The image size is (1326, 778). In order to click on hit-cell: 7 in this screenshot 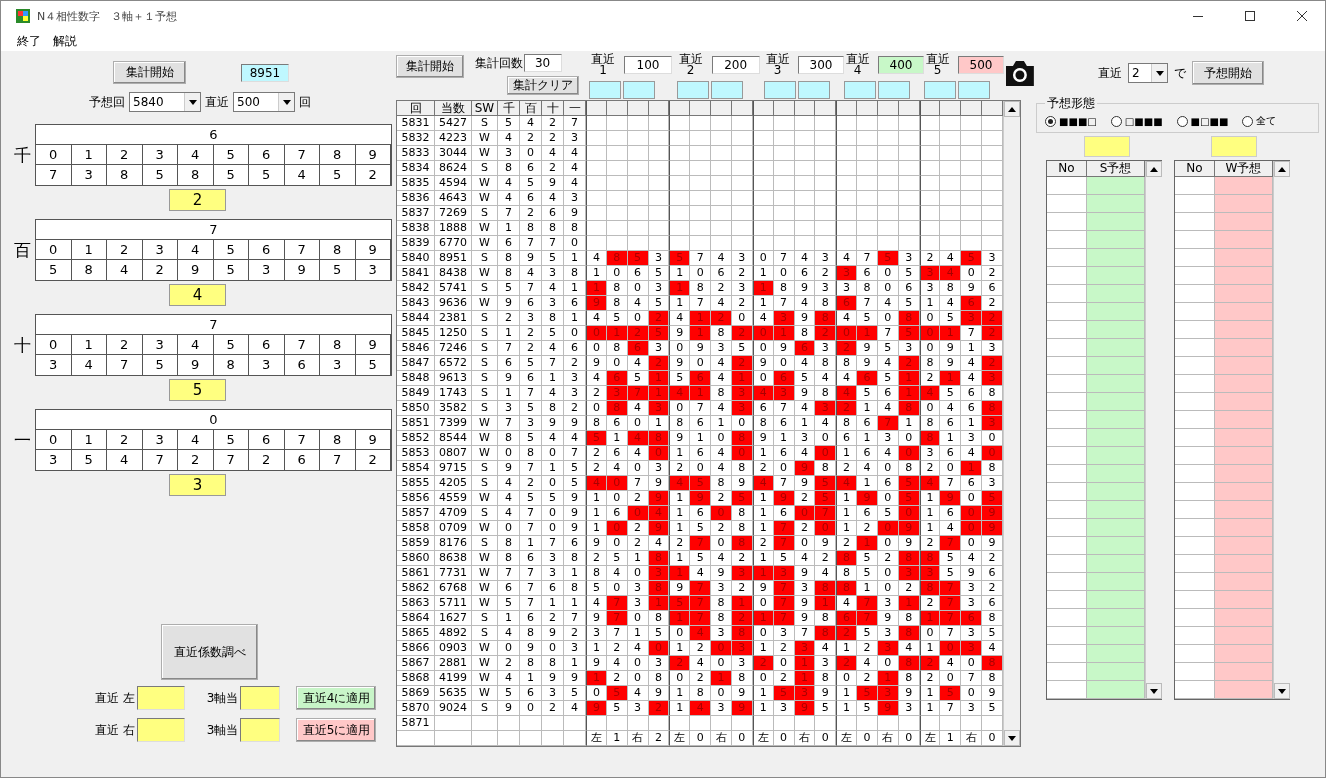, I will do `click(951, 588)`.